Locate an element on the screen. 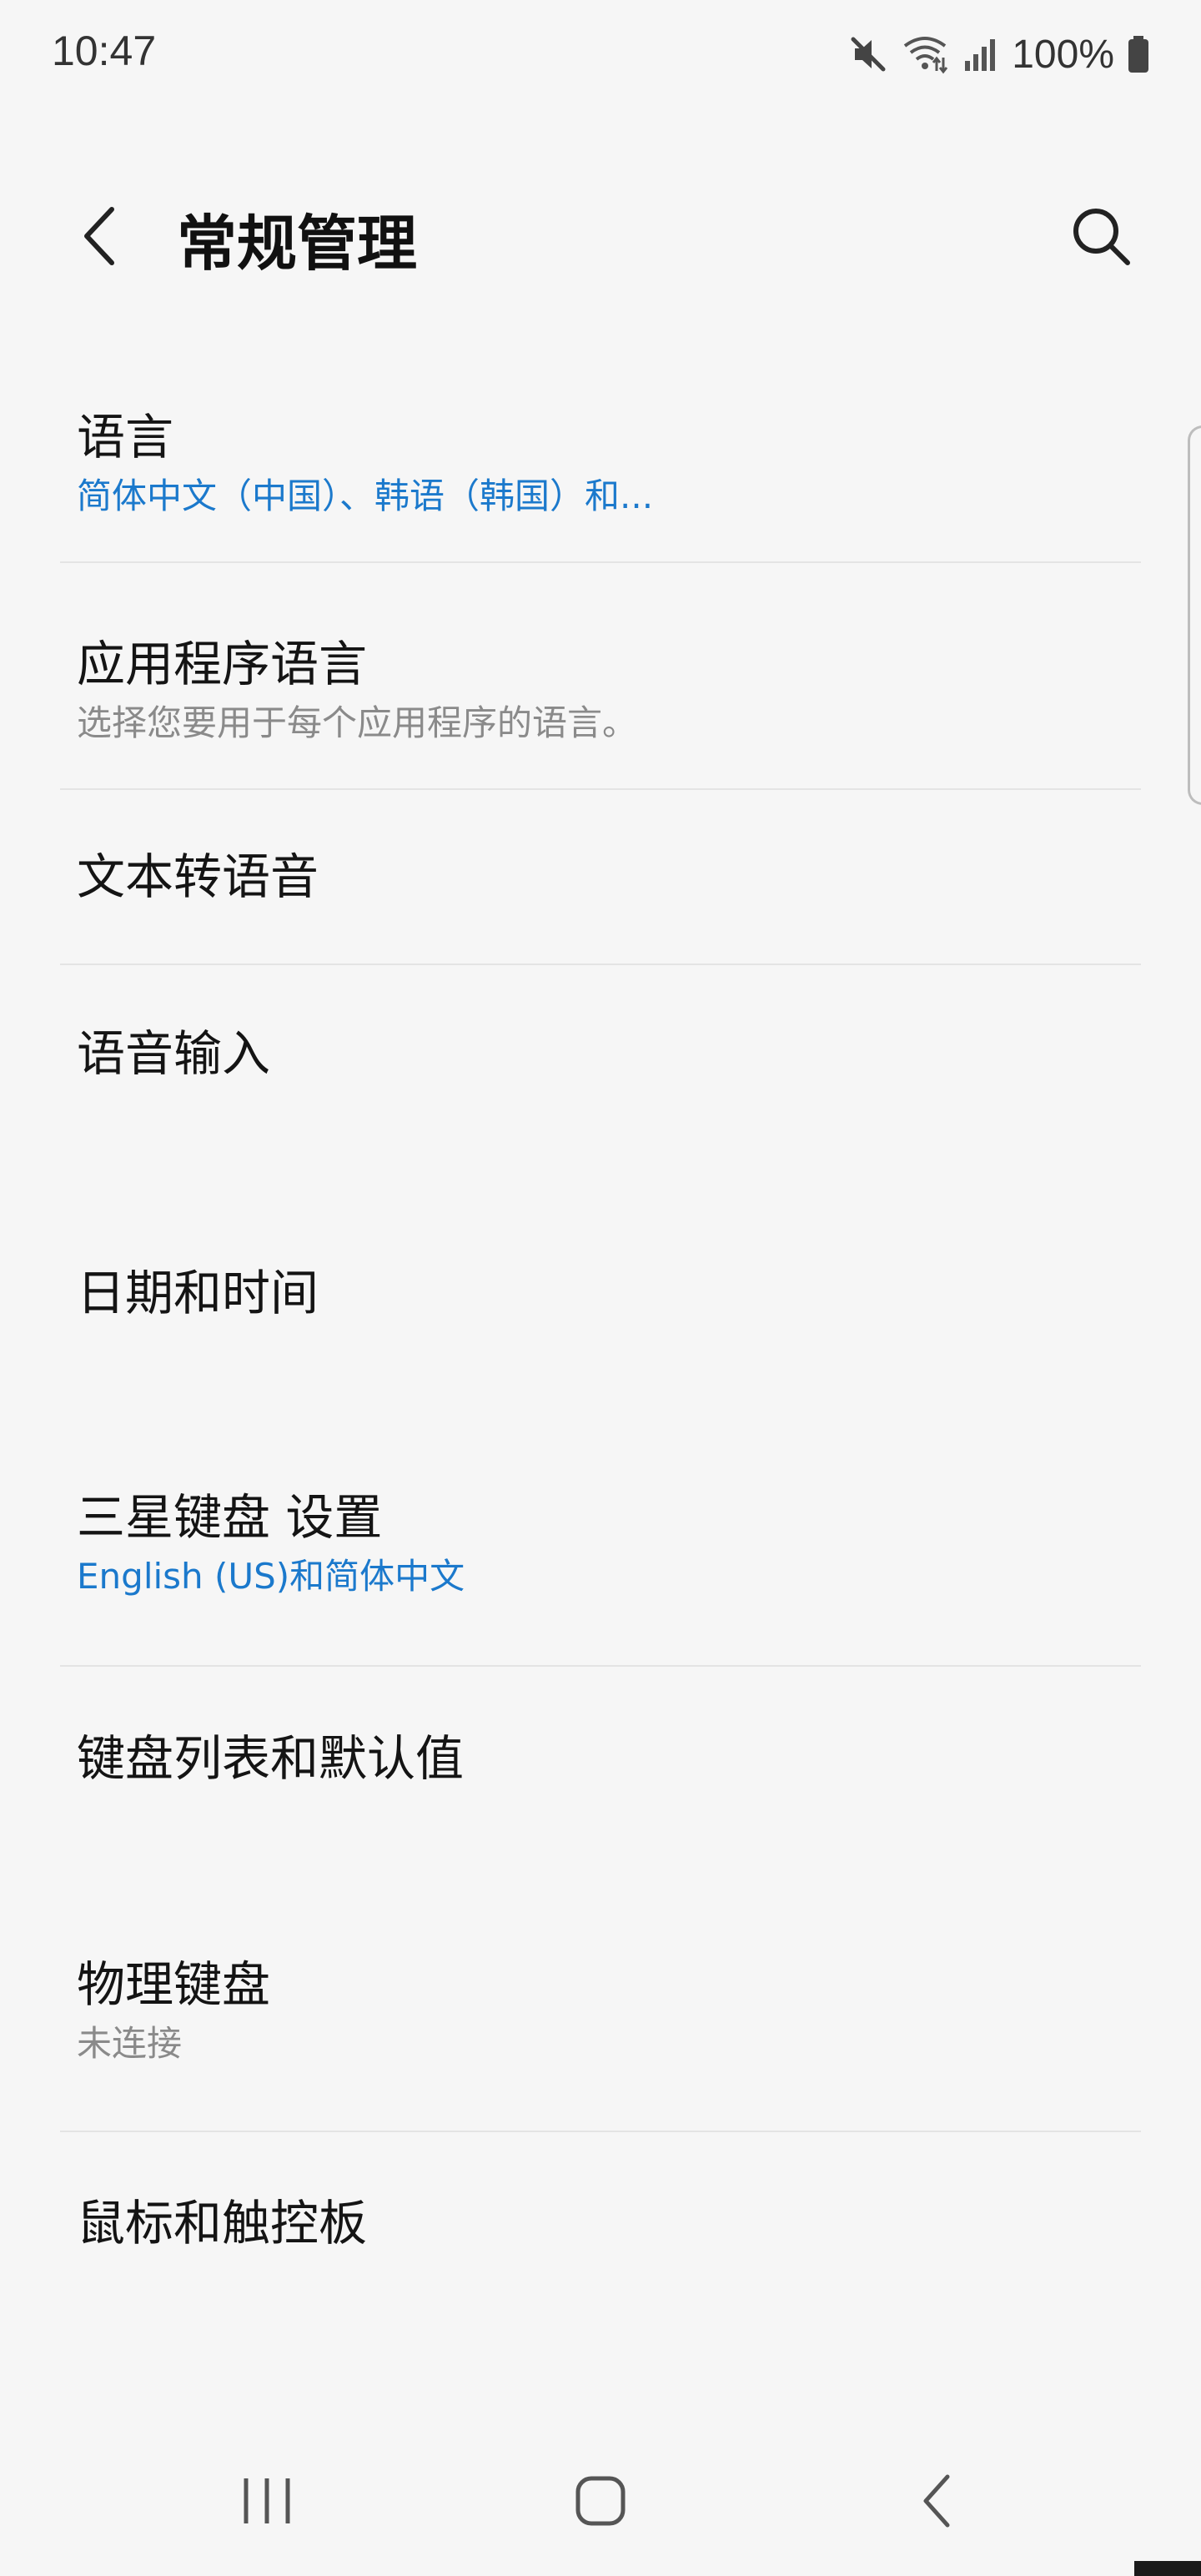  item-subtitle: English (US)和简体中文 is located at coordinates (271, 1576).